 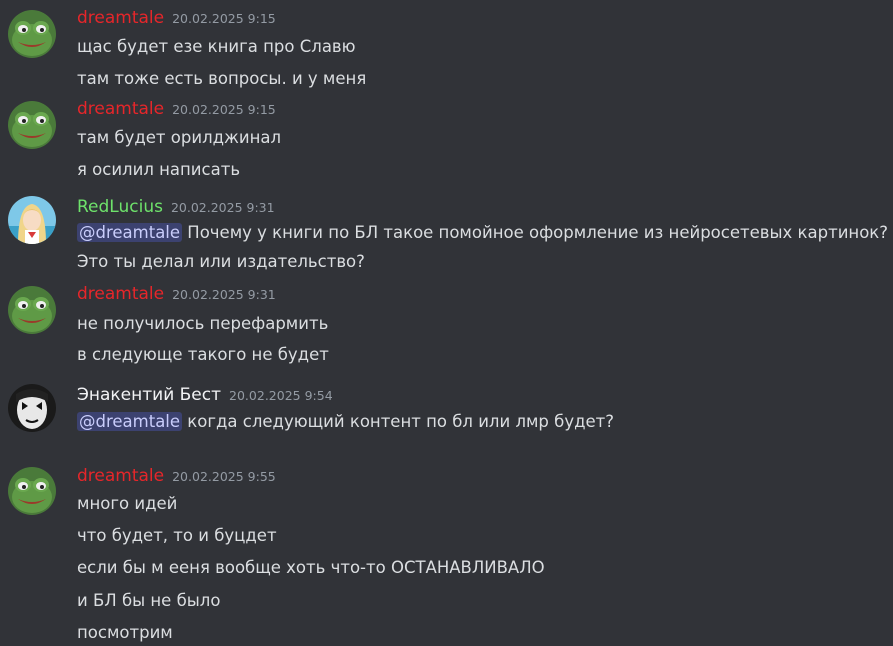 I want to click on timestamp: 20.02.2025 9:55, so click(x=224, y=476).